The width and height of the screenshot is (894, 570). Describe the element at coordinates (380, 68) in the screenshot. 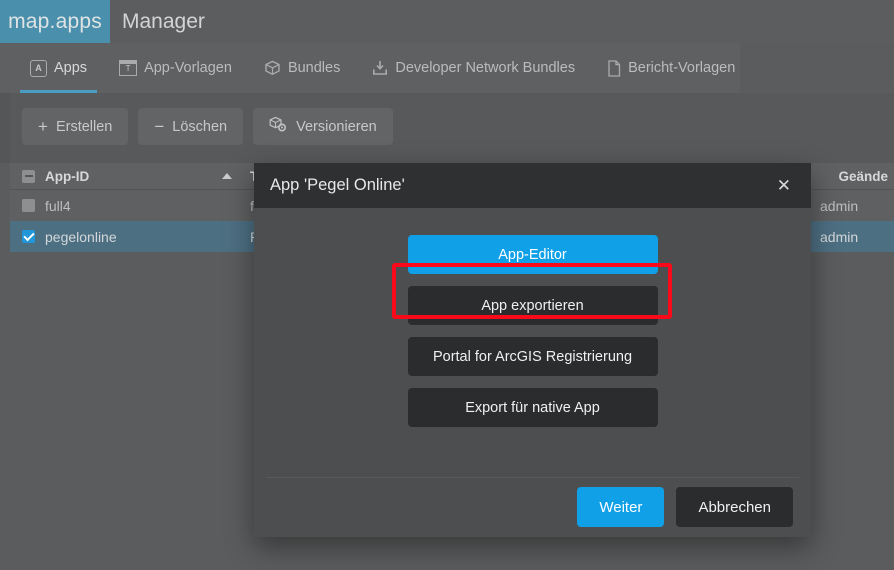

I see `download-tray-icon` at that location.